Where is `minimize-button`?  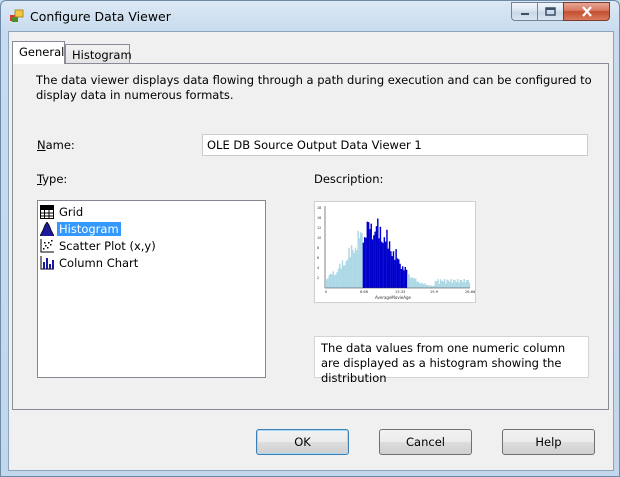
minimize-button is located at coordinates (524, 11).